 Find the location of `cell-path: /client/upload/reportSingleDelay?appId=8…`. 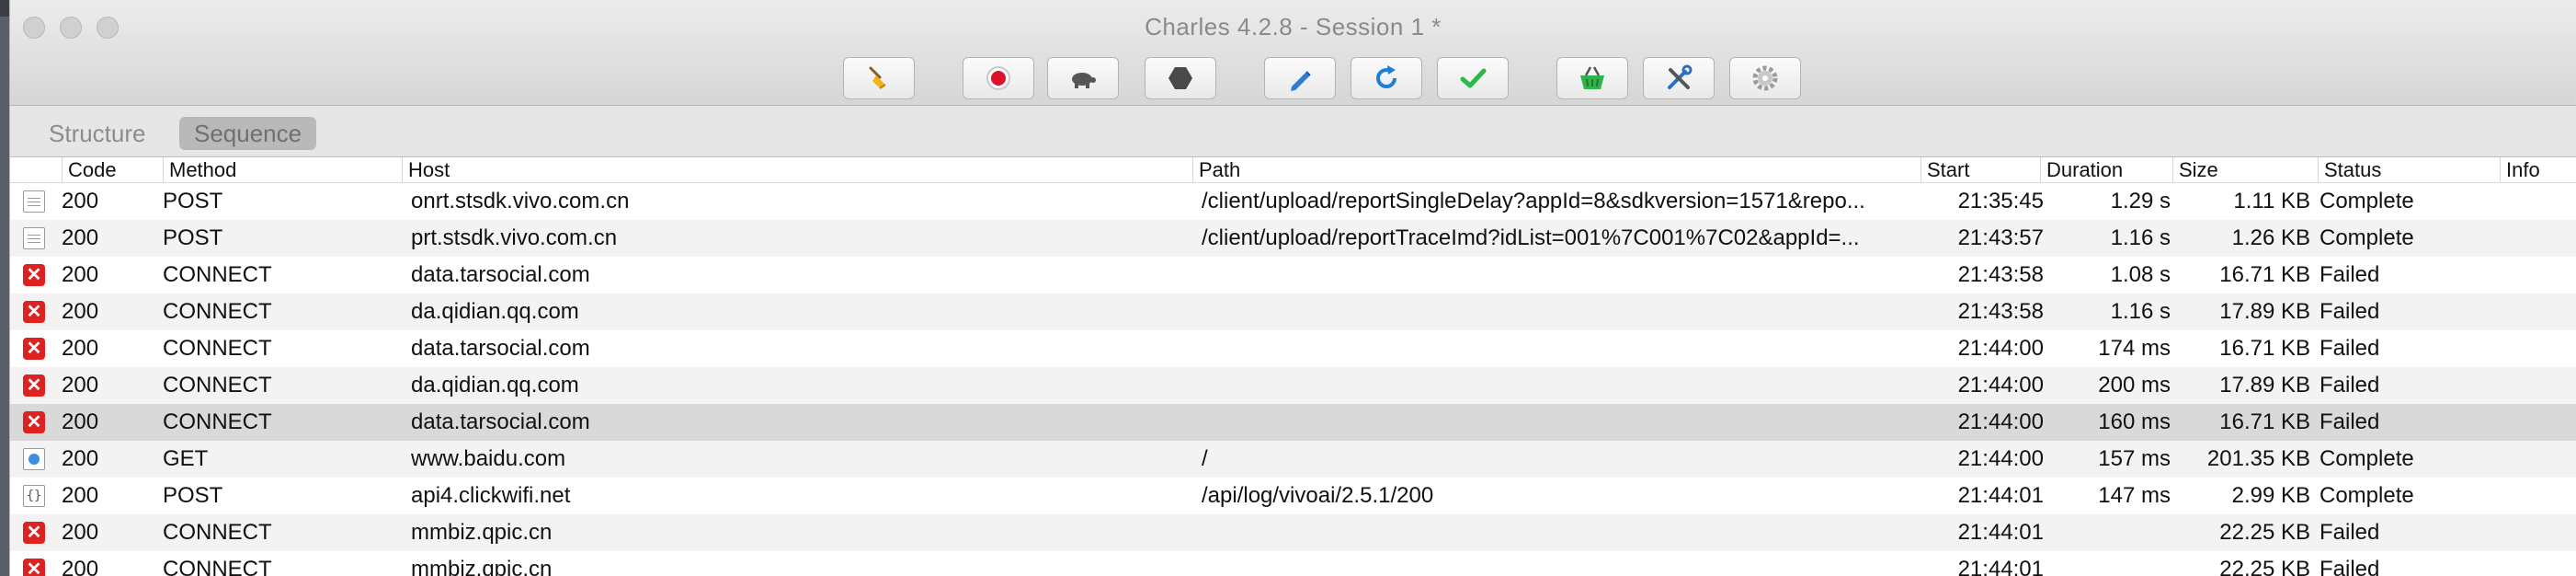

cell-path: /client/upload/reportSingleDelay?appId=8… is located at coordinates (1533, 201).